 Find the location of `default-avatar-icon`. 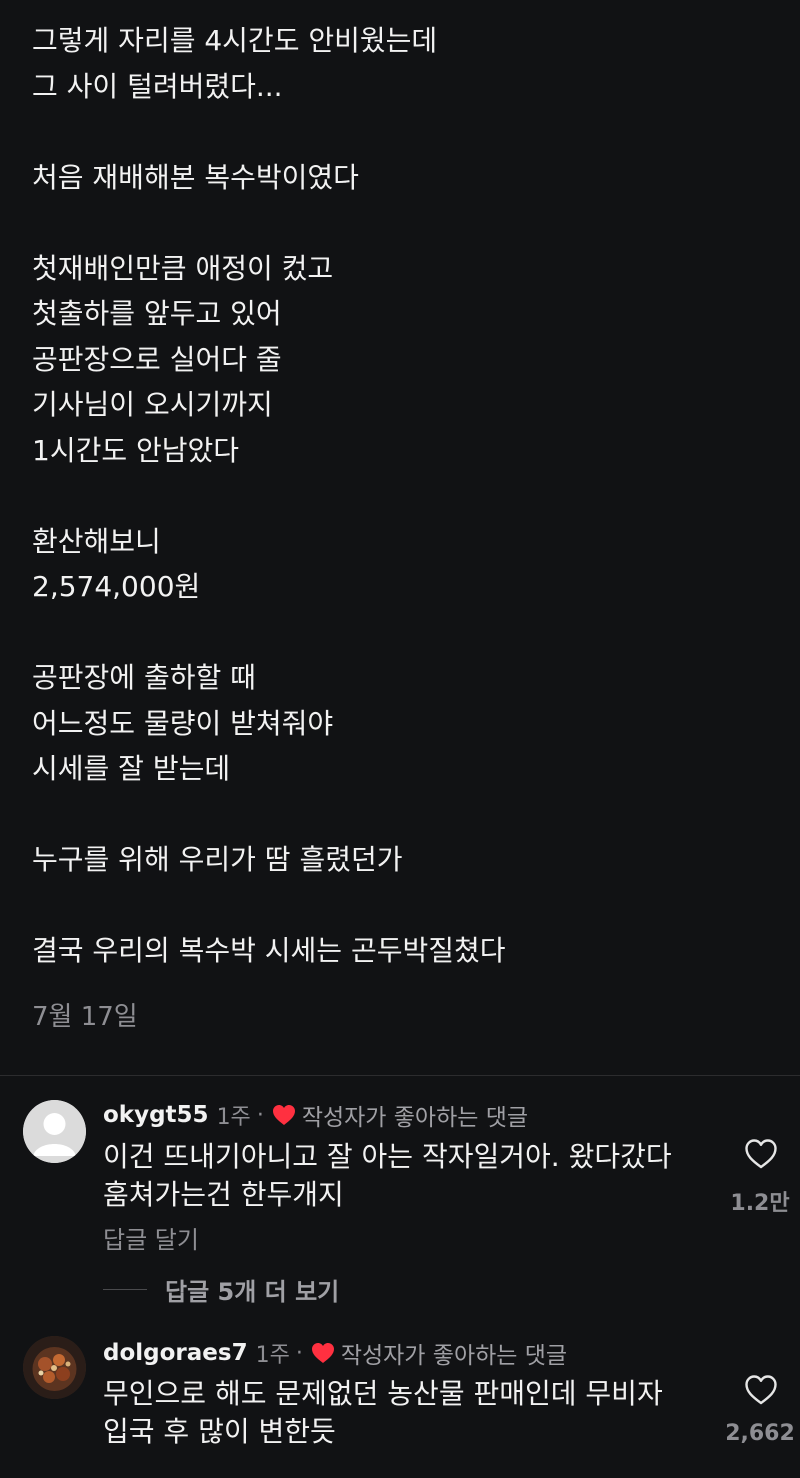

default-avatar-icon is located at coordinates (54, 1131).